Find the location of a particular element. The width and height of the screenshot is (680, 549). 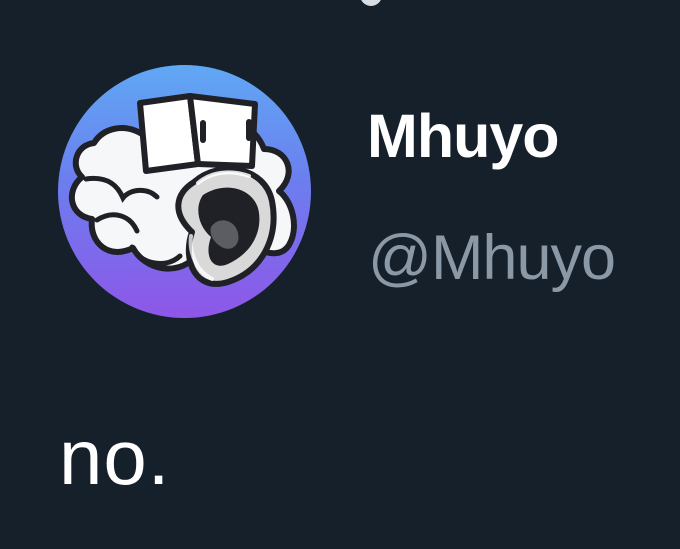

white-cloud-creature-avatar-icon is located at coordinates (182, 190).